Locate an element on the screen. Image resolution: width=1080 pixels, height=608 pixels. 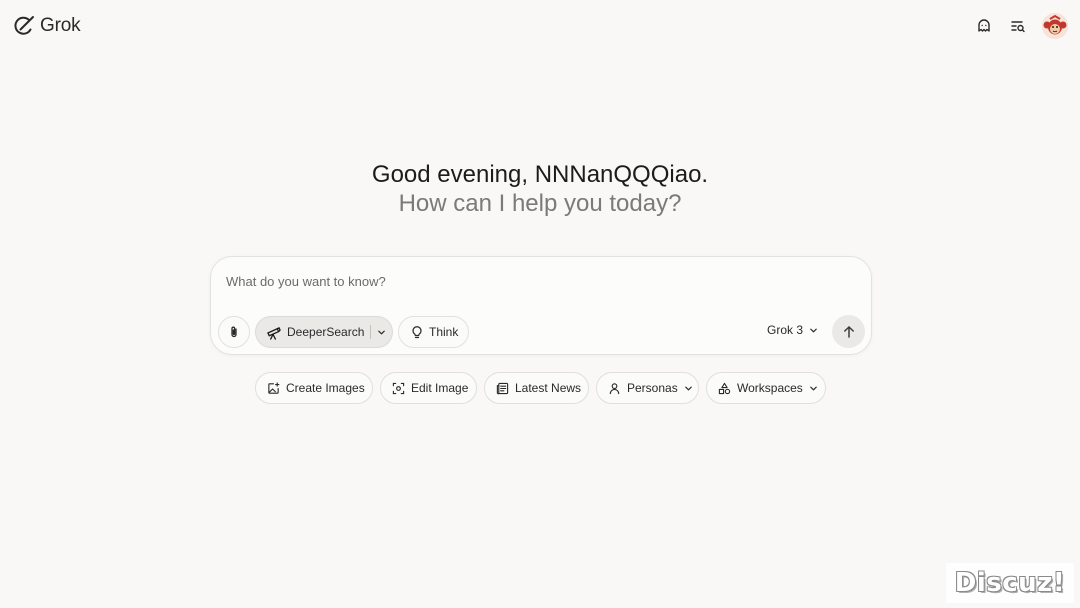
prompt-input is located at coordinates (536, 281).